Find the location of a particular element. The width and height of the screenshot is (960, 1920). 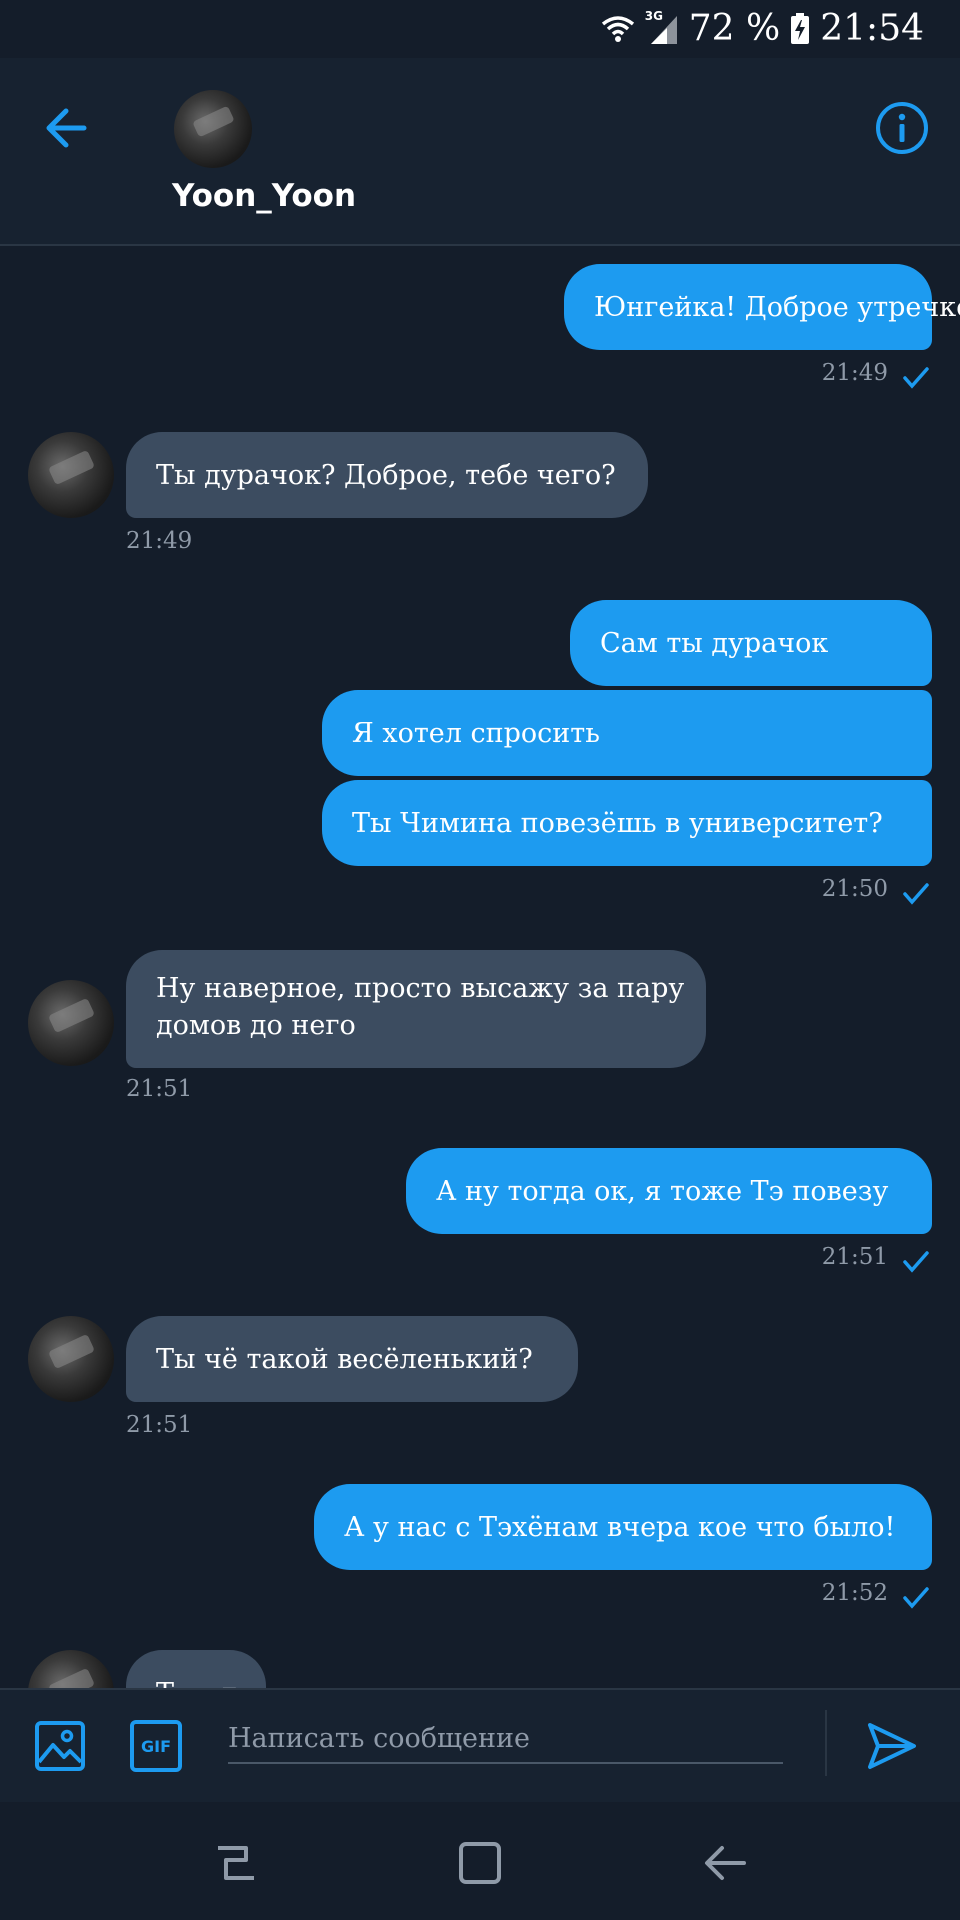

send-icon is located at coordinates (892, 1746).